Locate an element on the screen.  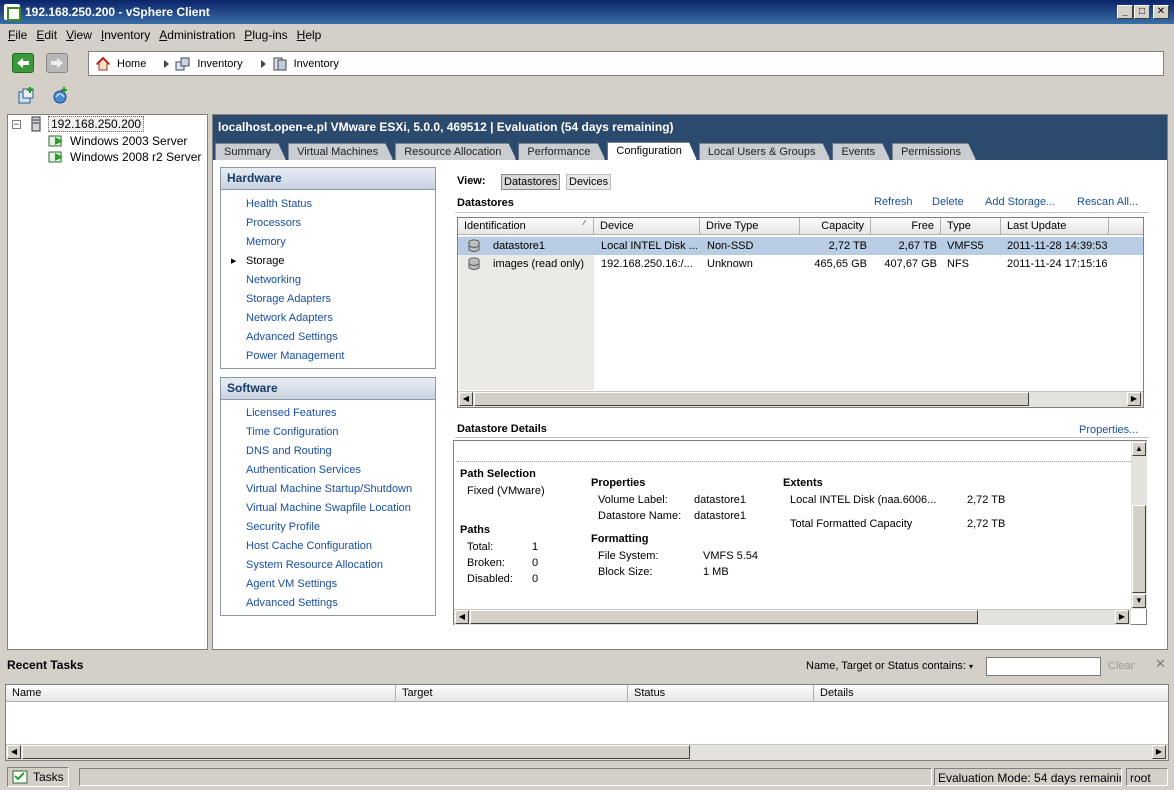
tab-virtual-machines: Virtual Machines is located at coordinates (340, 151).